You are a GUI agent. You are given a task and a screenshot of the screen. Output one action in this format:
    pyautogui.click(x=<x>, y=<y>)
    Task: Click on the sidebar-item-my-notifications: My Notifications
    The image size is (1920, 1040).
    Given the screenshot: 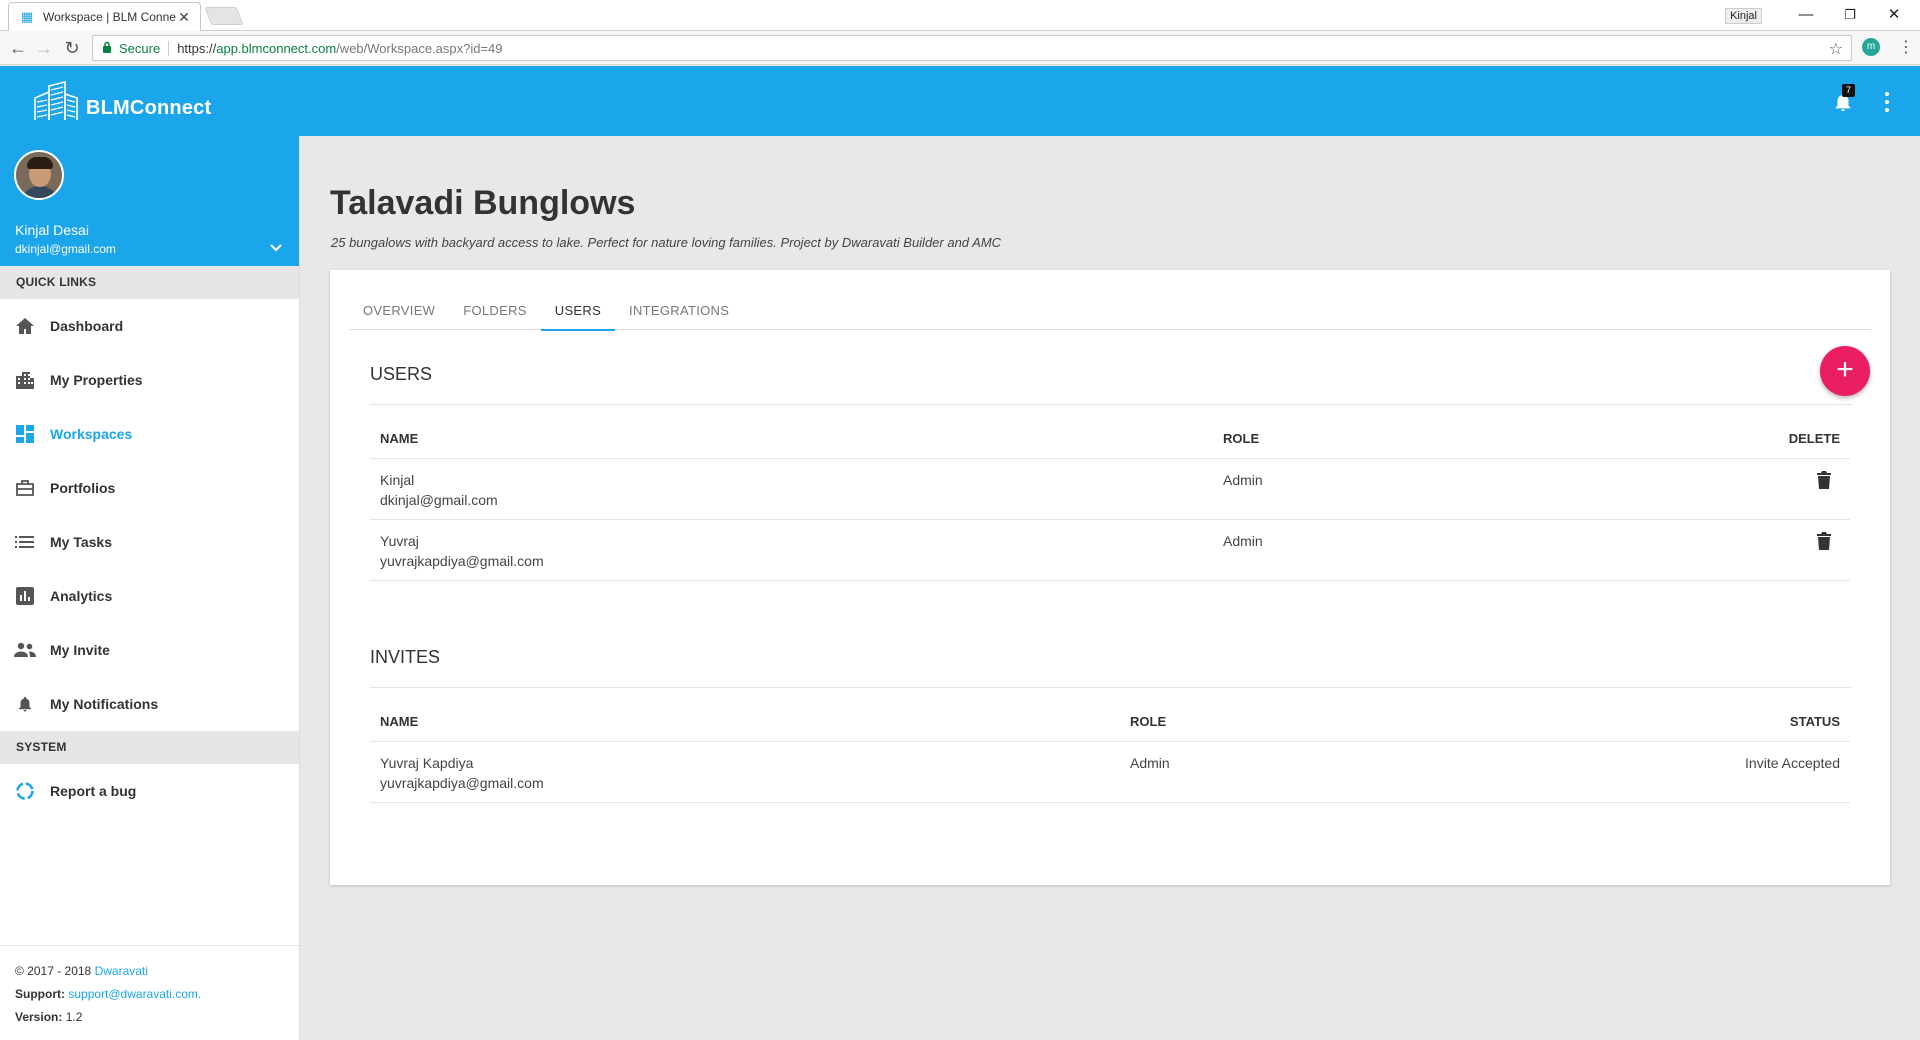 What is the action you would take?
    pyautogui.click(x=149, y=704)
    